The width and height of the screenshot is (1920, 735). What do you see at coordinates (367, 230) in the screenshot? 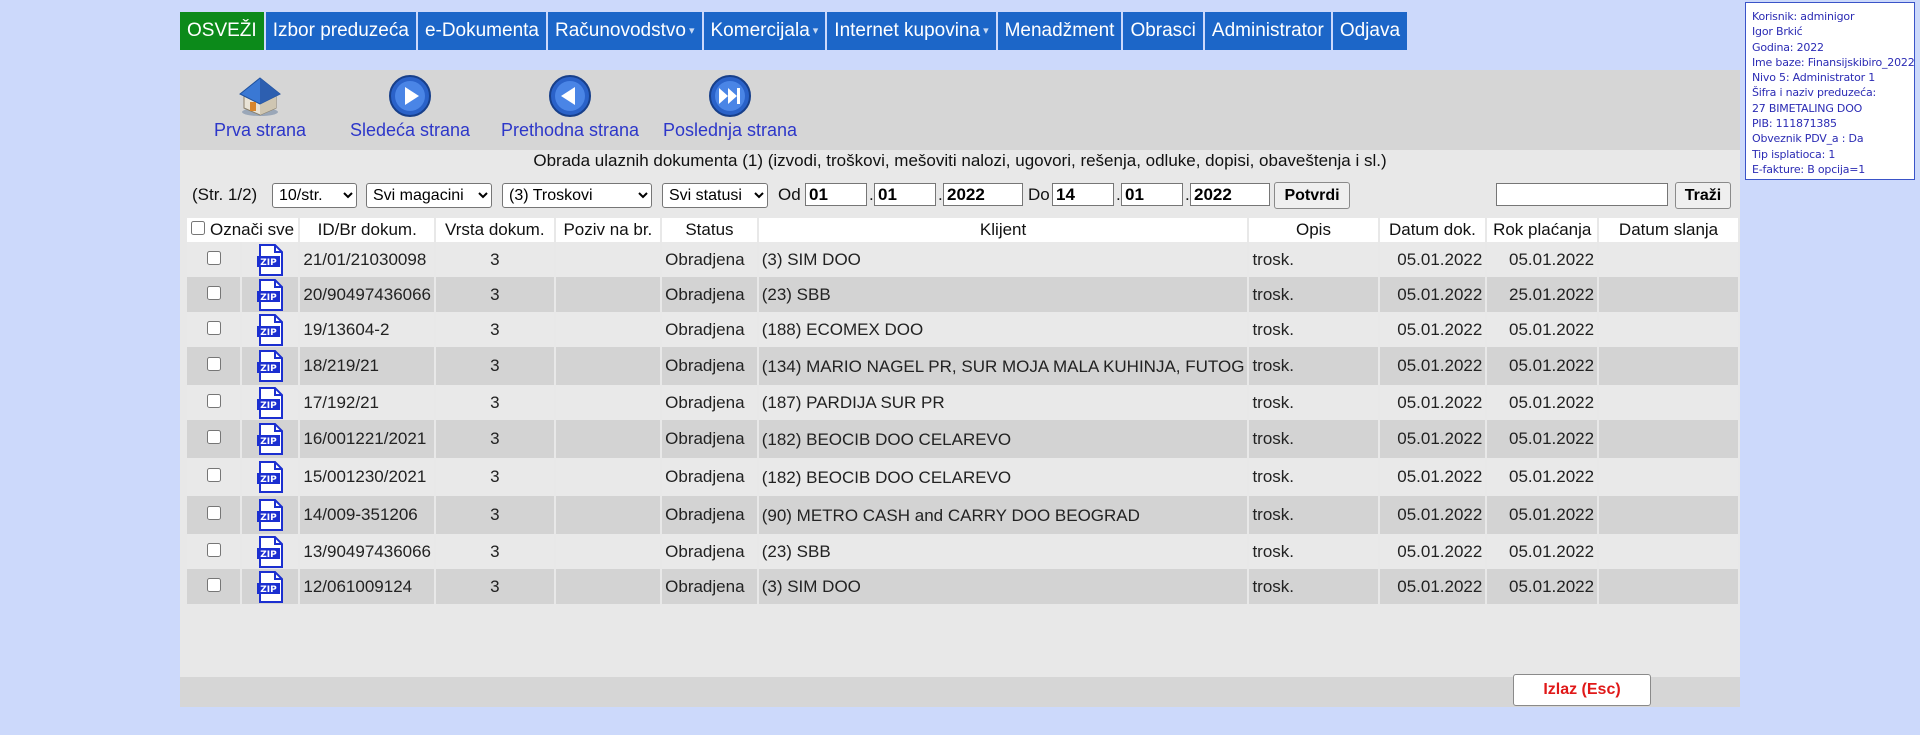
I see `header-id: ID/Br dokum.` at bounding box center [367, 230].